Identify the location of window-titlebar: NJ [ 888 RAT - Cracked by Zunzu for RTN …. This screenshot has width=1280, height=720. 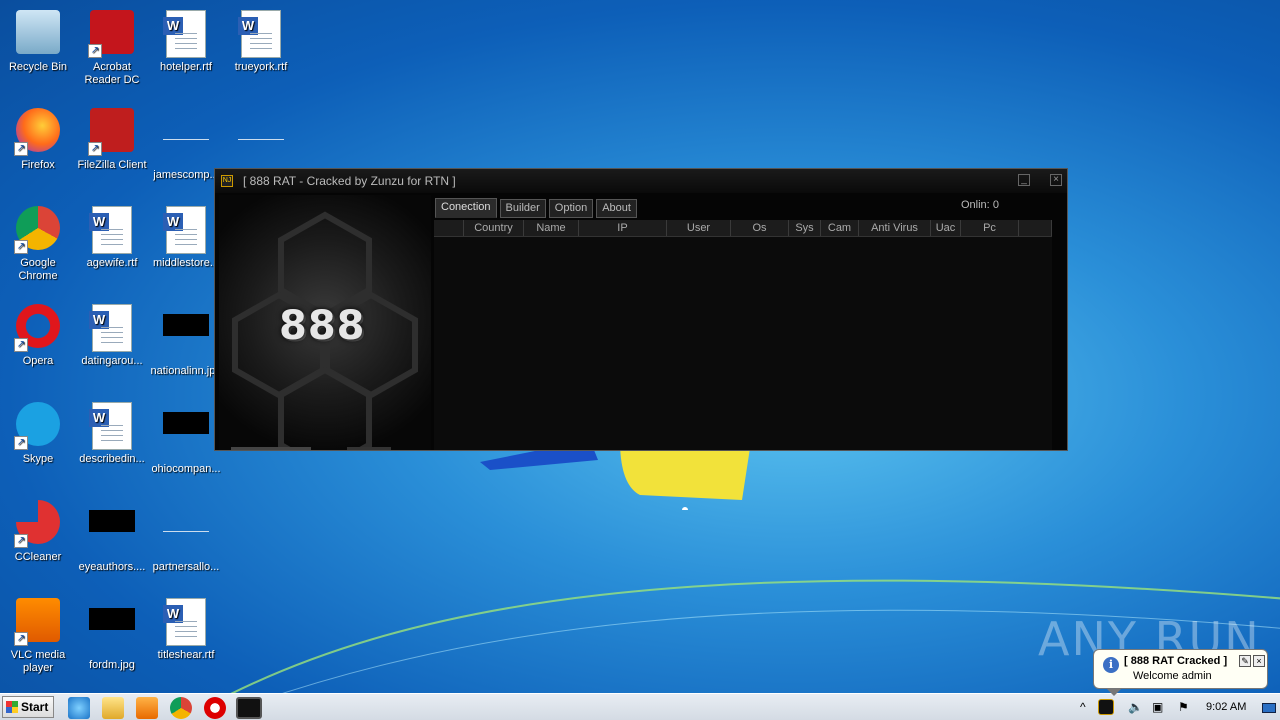
(641, 181).